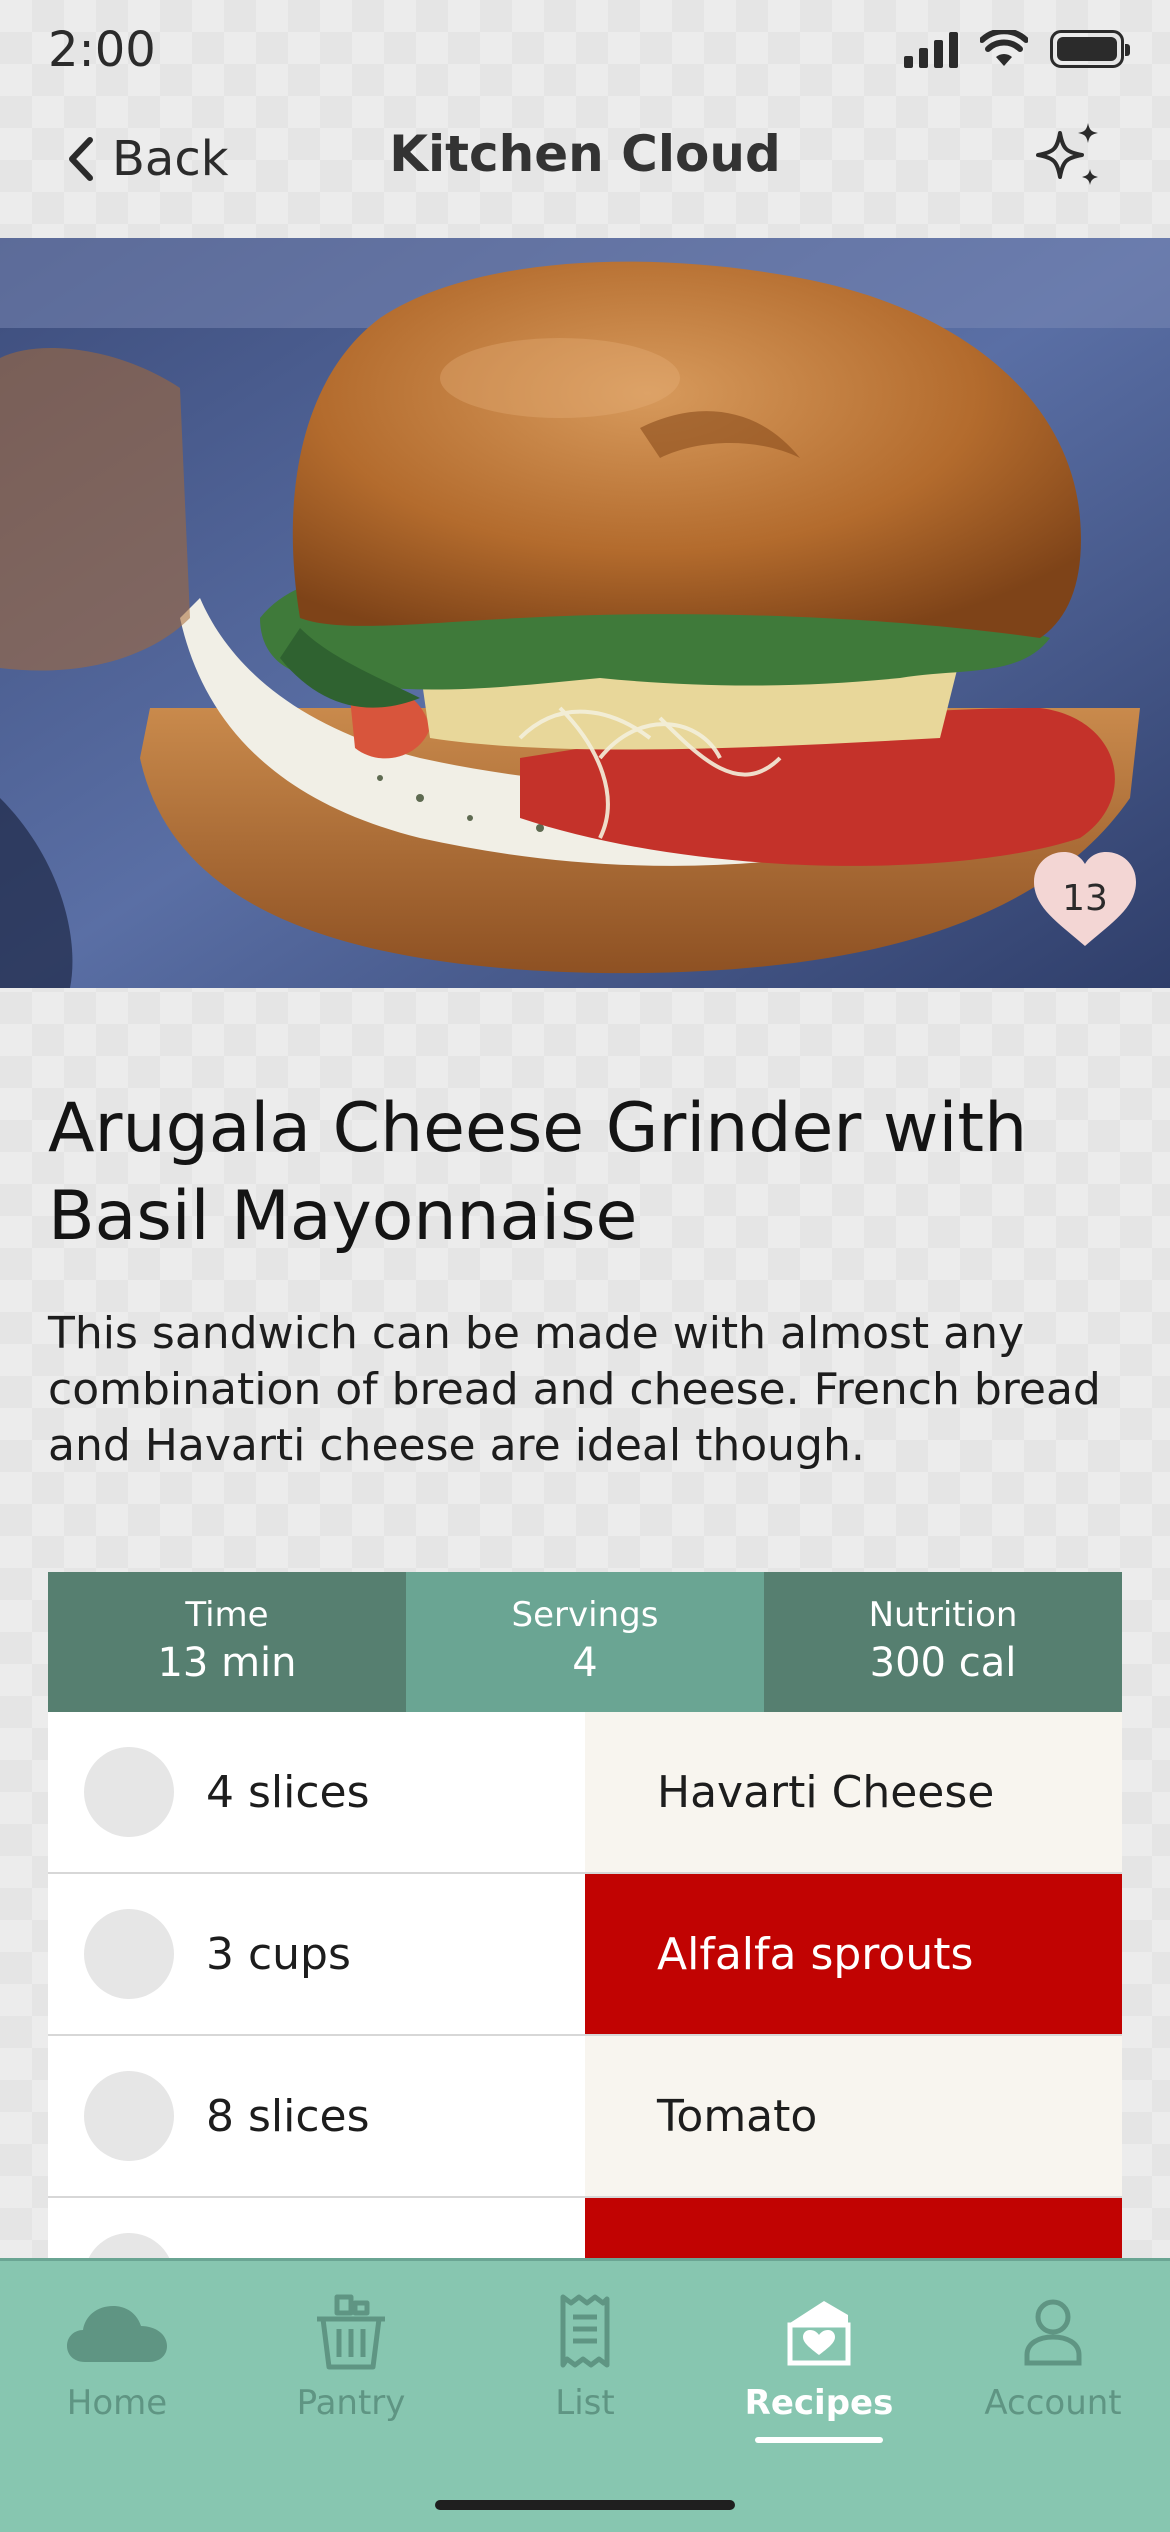 Image resolution: width=1170 pixels, height=2532 pixels. I want to click on status-icons, so click(1017, 49).